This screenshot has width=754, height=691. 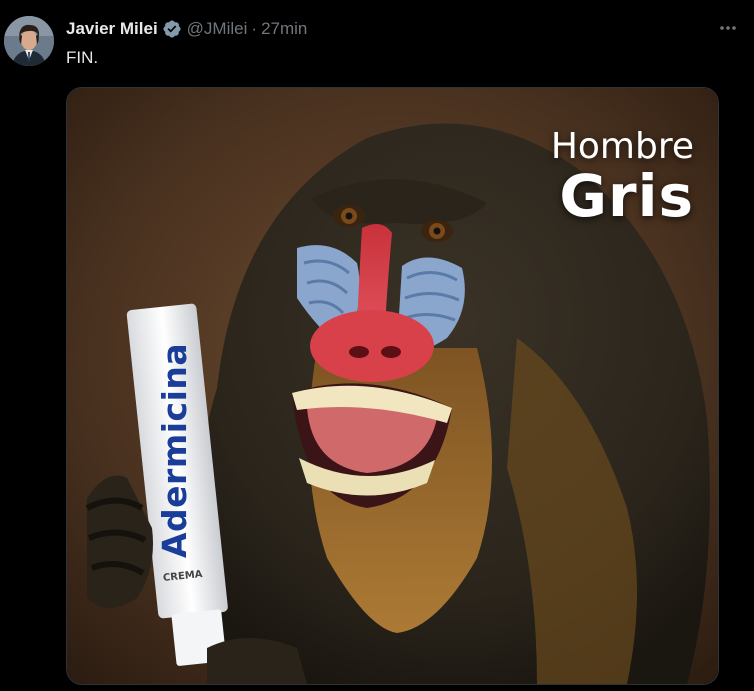 I want to click on more-options-icon, so click(x=728, y=28).